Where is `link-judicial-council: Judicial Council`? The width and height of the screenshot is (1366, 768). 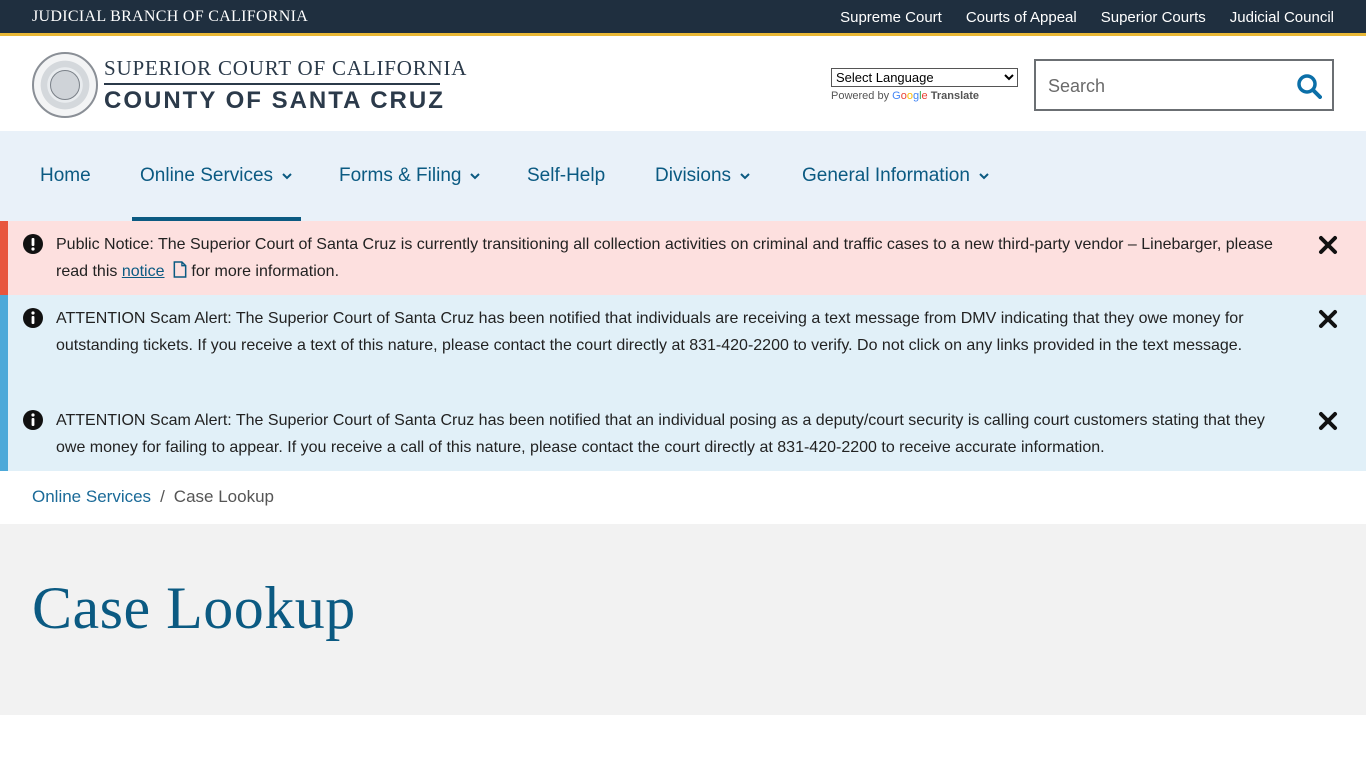
link-judicial-council: Judicial Council is located at coordinates (1282, 17).